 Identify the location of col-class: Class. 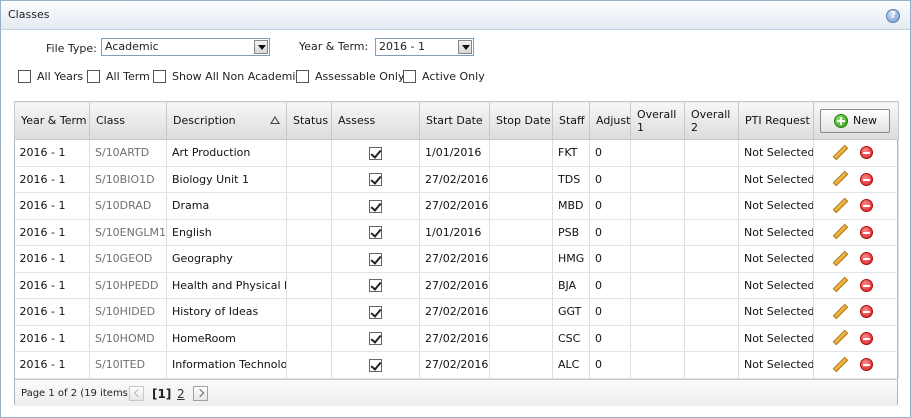
(128, 120).